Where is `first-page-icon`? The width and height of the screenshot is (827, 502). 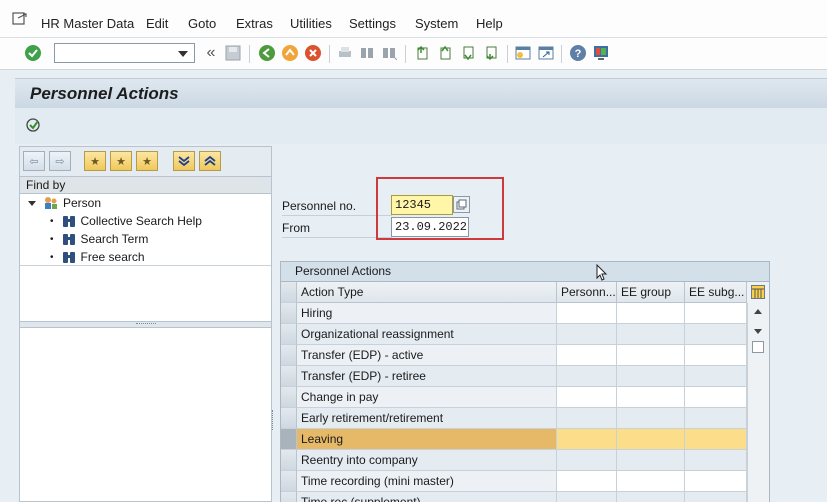 first-page-icon is located at coordinates (423, 53).